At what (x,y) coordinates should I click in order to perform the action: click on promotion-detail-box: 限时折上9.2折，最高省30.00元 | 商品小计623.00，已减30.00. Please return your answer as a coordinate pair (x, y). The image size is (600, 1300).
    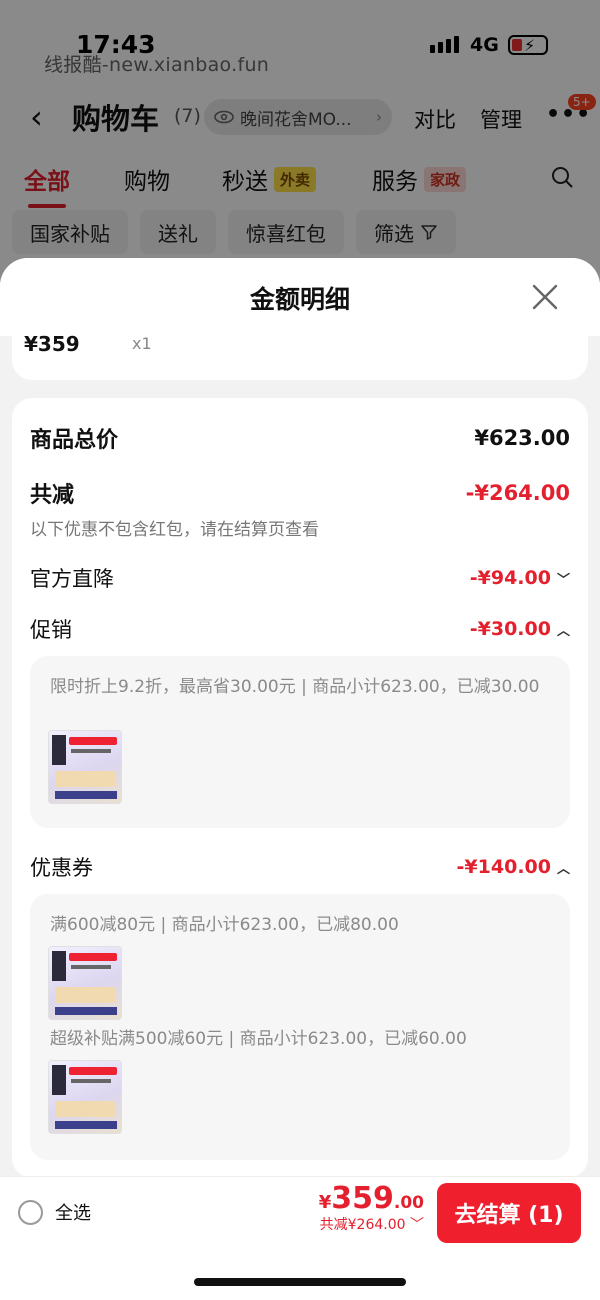
    Looking at the image, I should click on (300, 742).